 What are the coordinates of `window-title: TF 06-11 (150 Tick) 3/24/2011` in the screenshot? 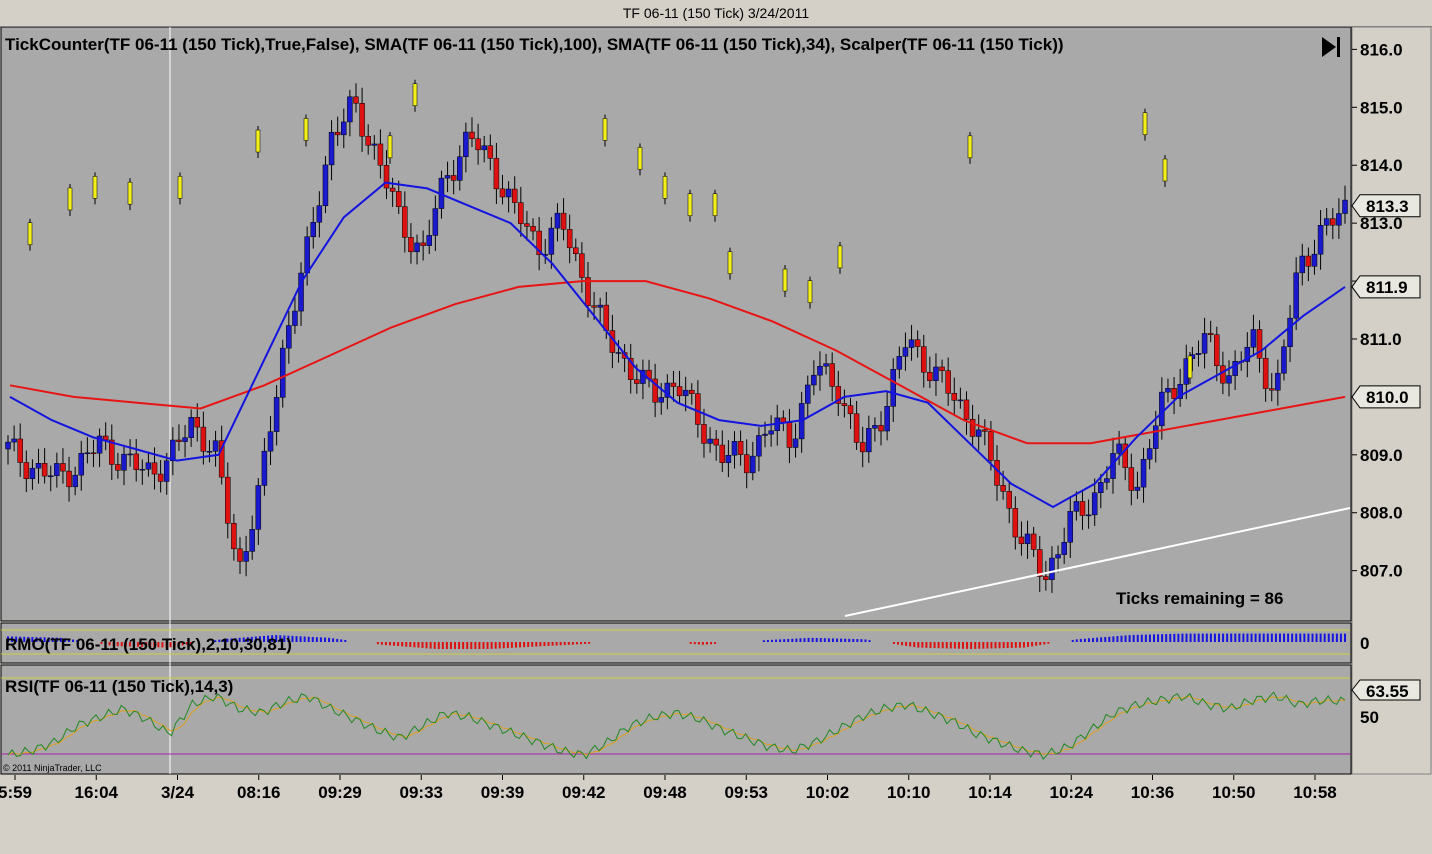 It's located at (716, 13).